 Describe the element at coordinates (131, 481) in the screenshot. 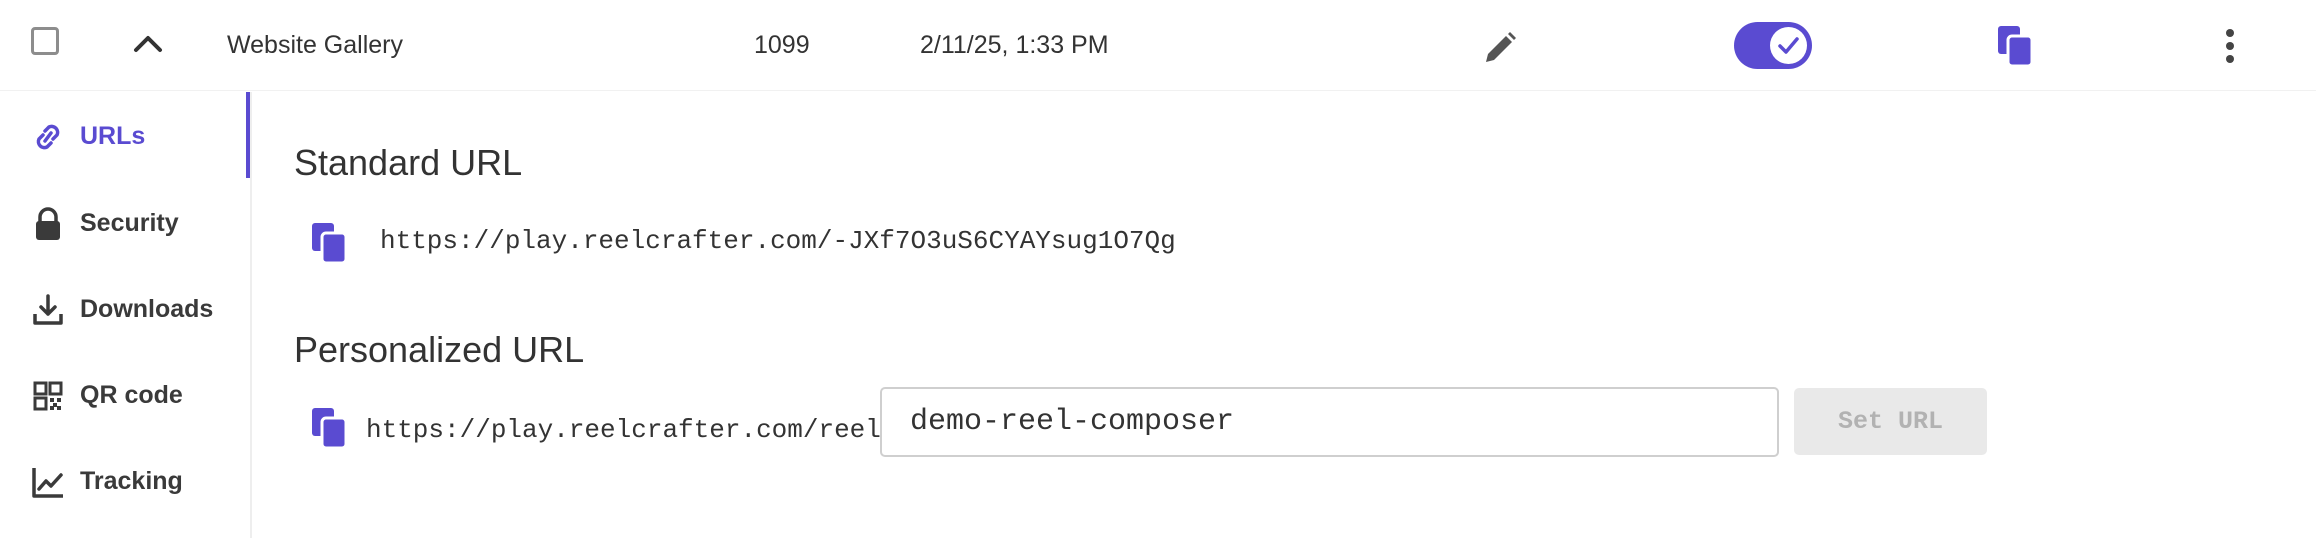

I see `sidebar-item-label: Tracking` at that location.